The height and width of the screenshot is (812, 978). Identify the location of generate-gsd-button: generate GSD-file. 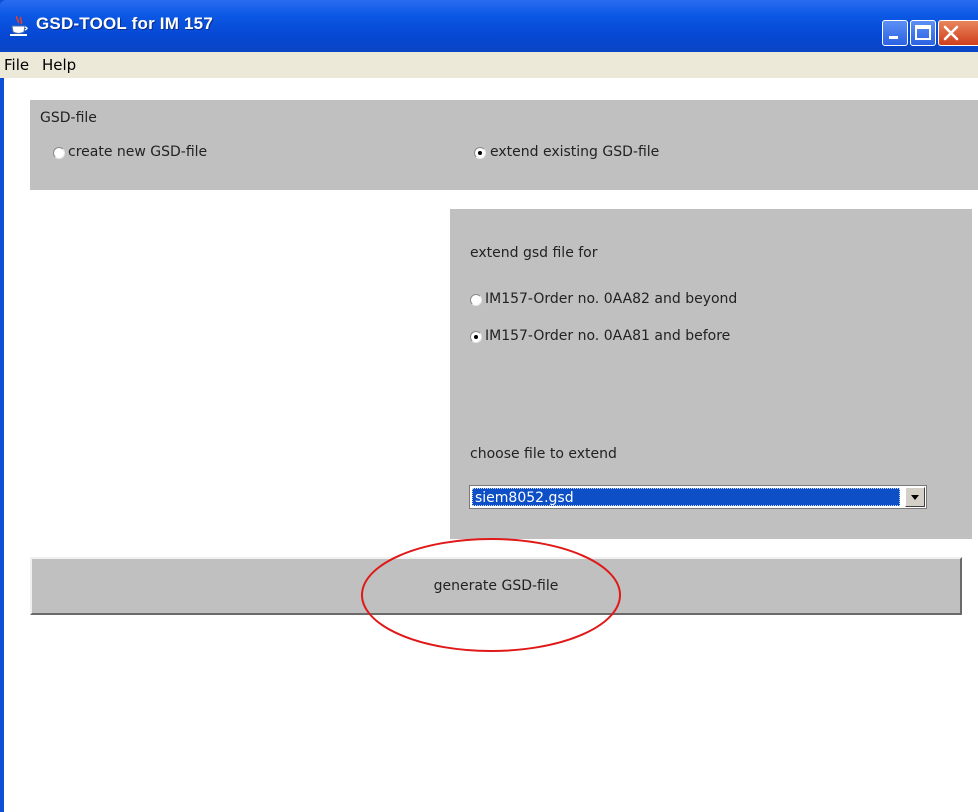
(496, 586).